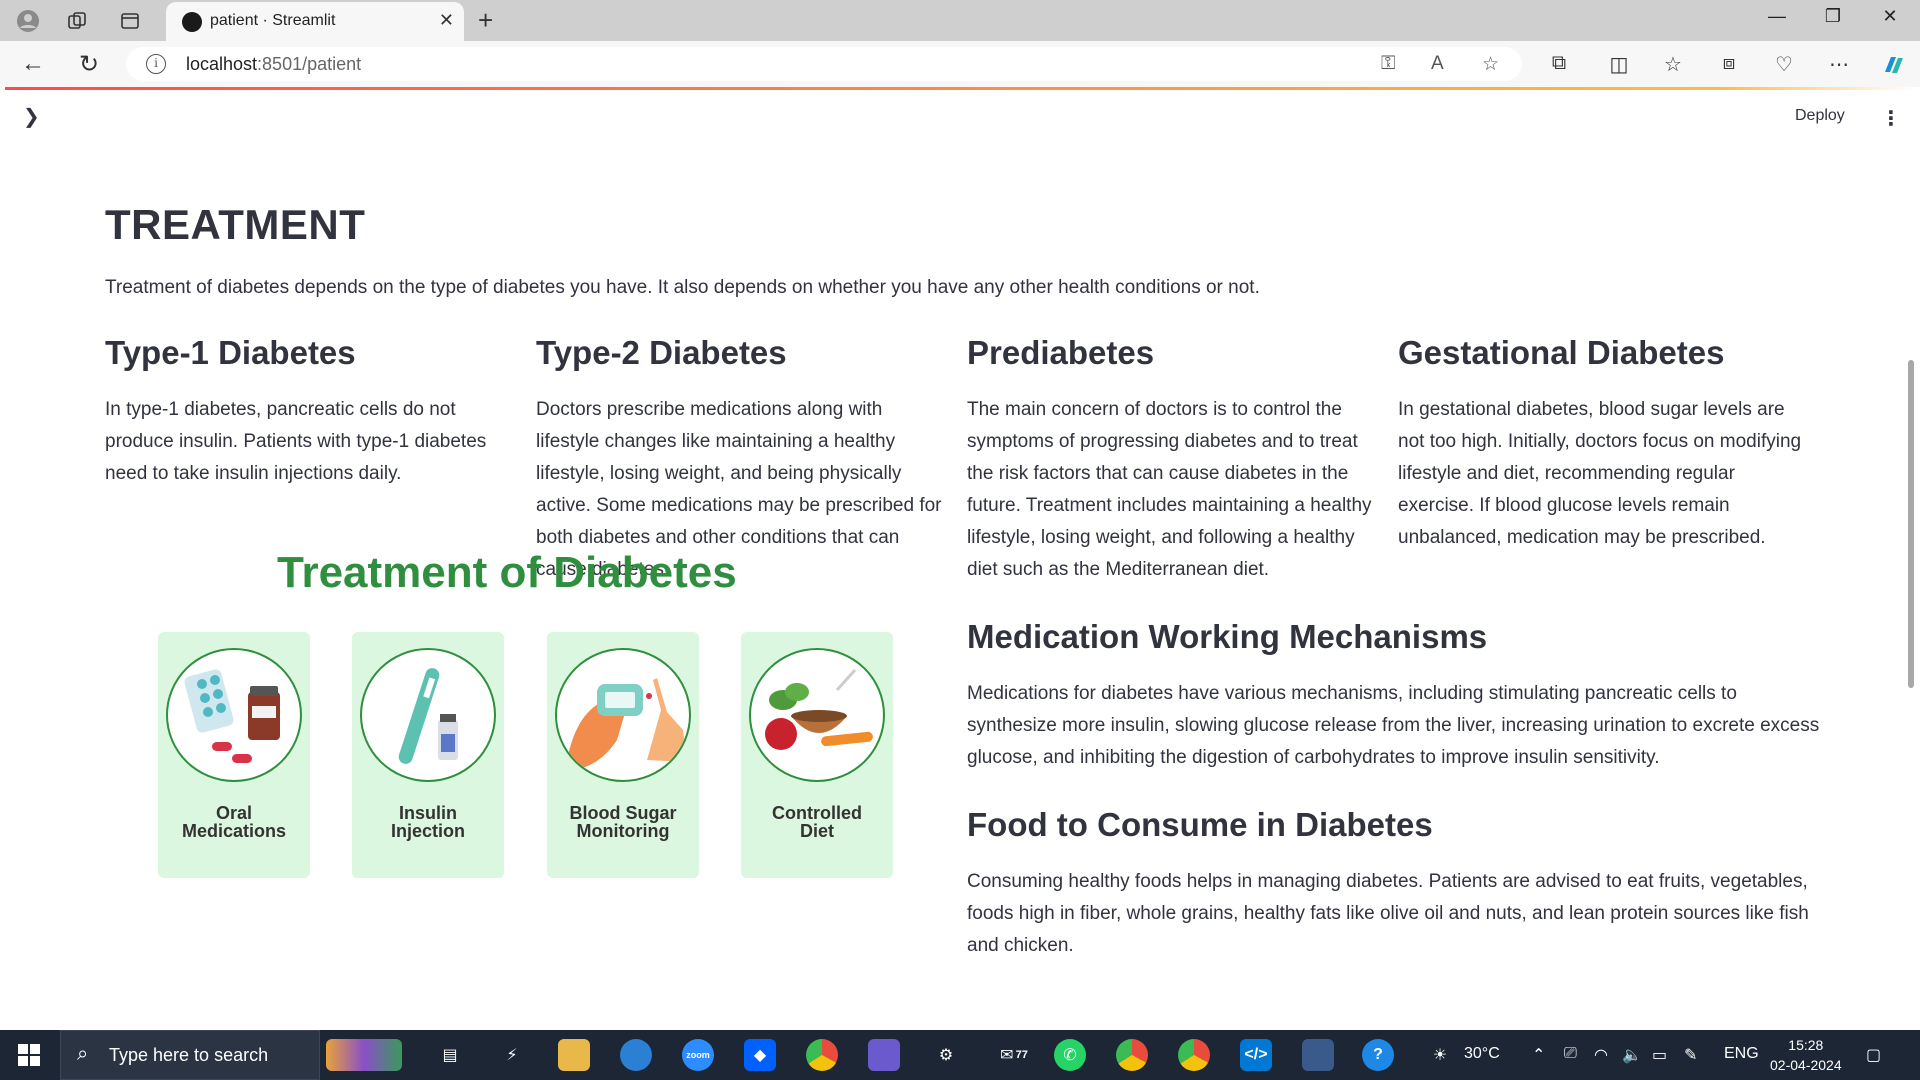 The image size is (1920, 1080). What do you see at coordinates (274, 64) in the screenshot?
I see `url-text: localhost:8501/patient` at bounding box center [274, 64].